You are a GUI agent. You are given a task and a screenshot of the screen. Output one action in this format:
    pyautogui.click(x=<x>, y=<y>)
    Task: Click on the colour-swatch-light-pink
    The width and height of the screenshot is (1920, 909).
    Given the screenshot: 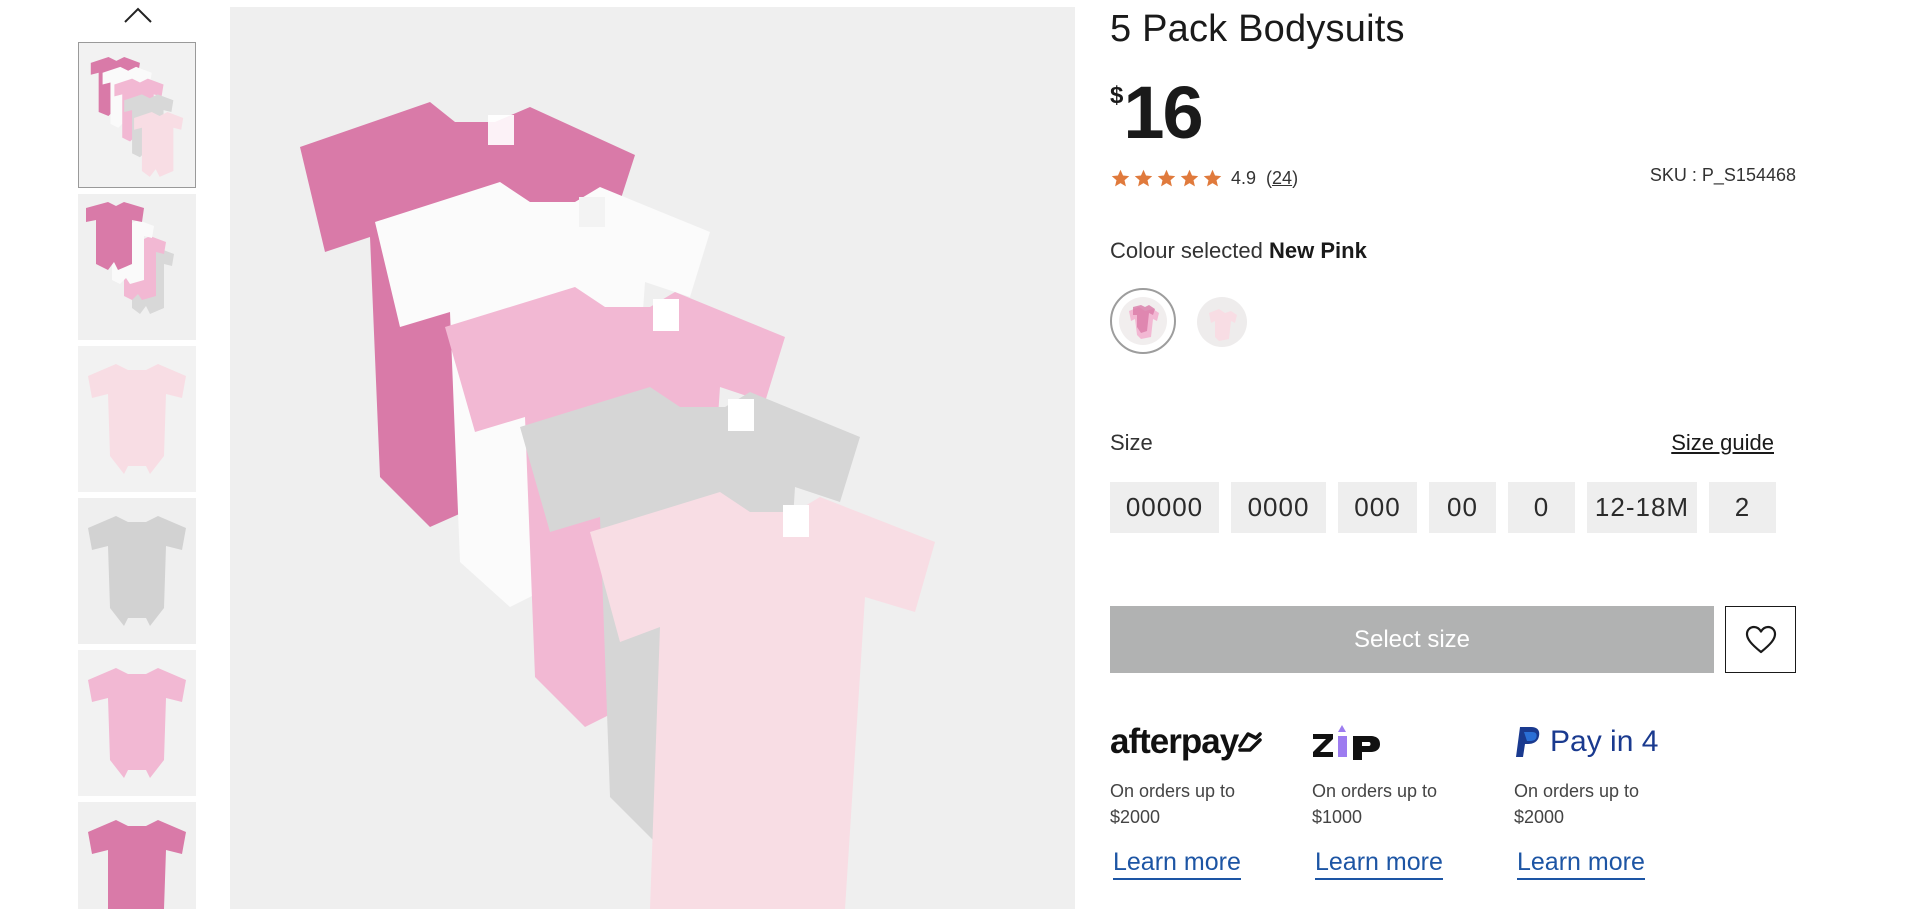 What is the action you would take?
    pyautogui.click(x=1222, y=322)
    